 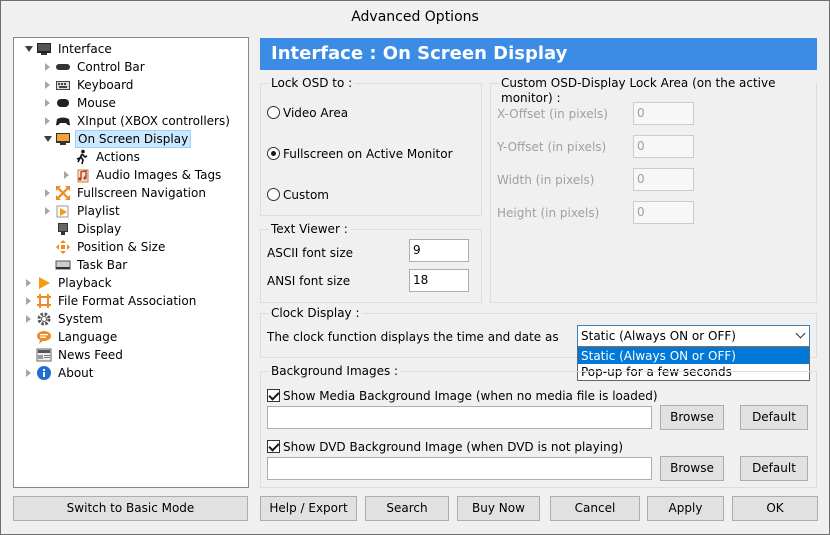 What do you see at coordinates (102, 265) in the screenshot?
I see `tree-item-label: Task Bar` at bounding box center [102, 265].